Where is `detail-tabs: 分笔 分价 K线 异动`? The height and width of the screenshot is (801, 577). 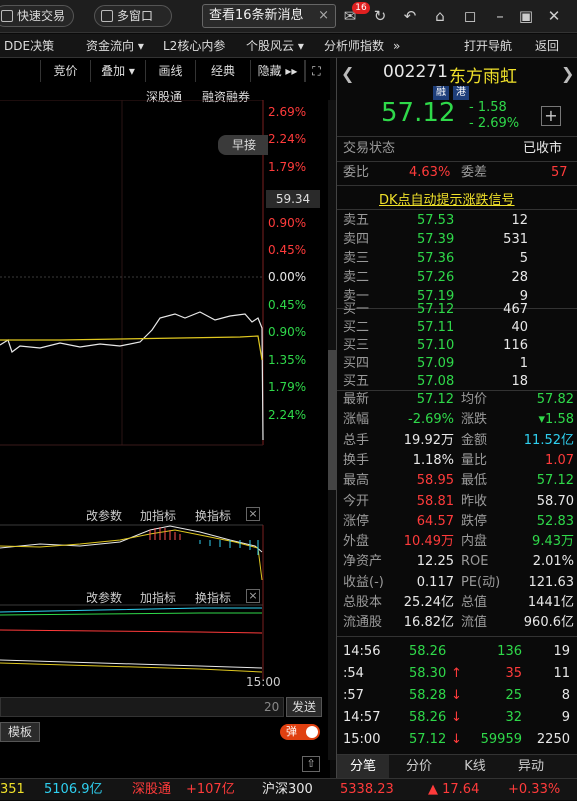 detail-tabs: 分笔 分价 K线 异动 is located at coordinates (457, 766).